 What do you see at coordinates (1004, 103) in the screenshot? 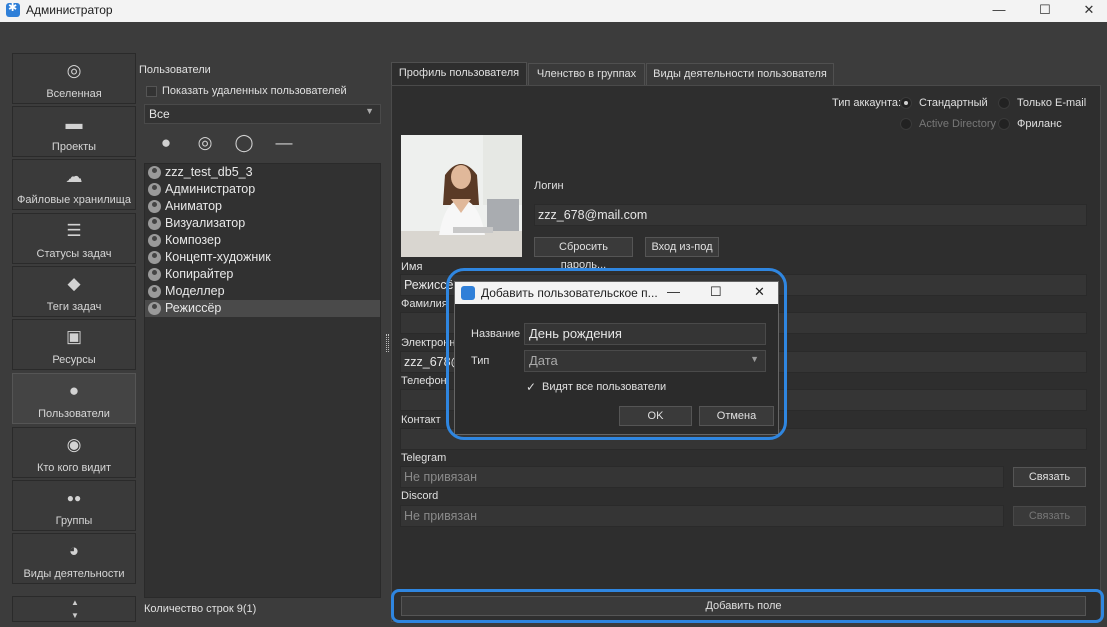
I see `radio-email-only` at bounding box center [1004, 103].